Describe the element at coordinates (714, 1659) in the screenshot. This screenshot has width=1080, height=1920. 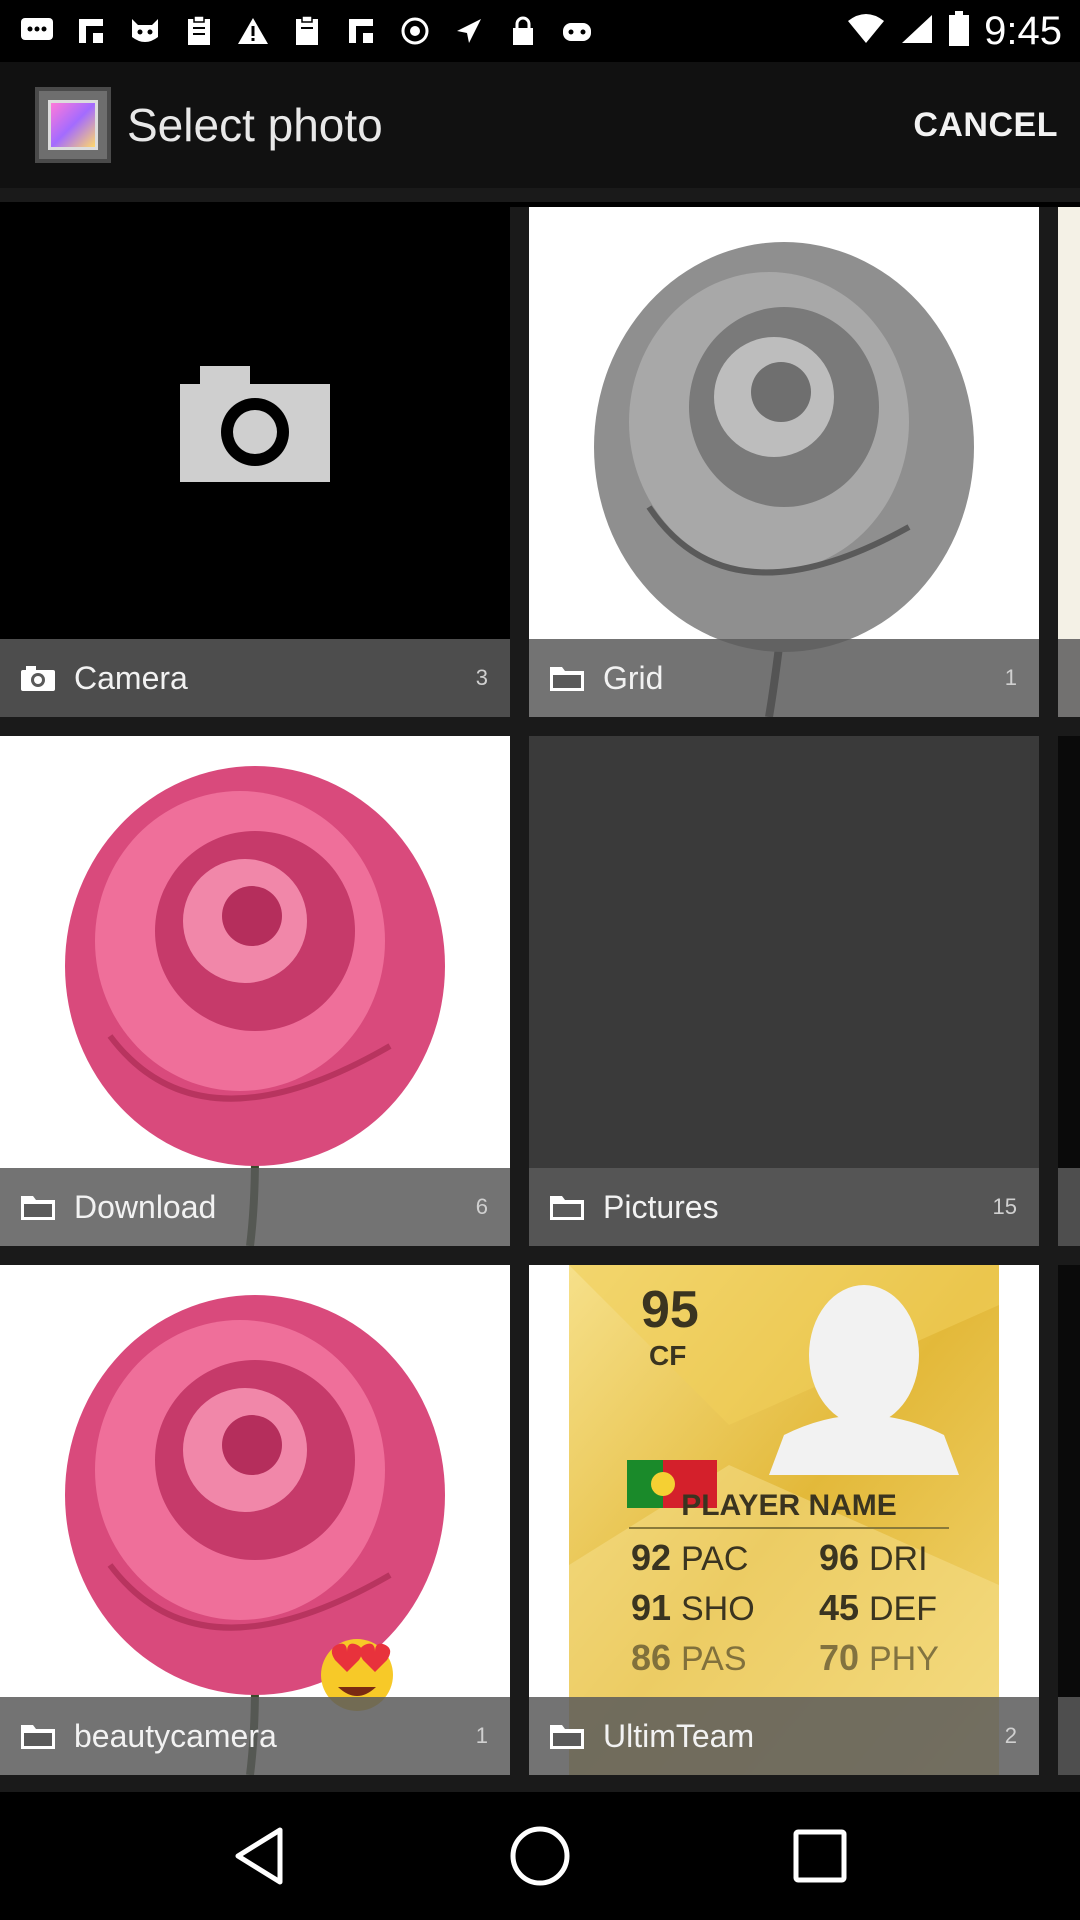
I see `stat-label: PAS` at that location.